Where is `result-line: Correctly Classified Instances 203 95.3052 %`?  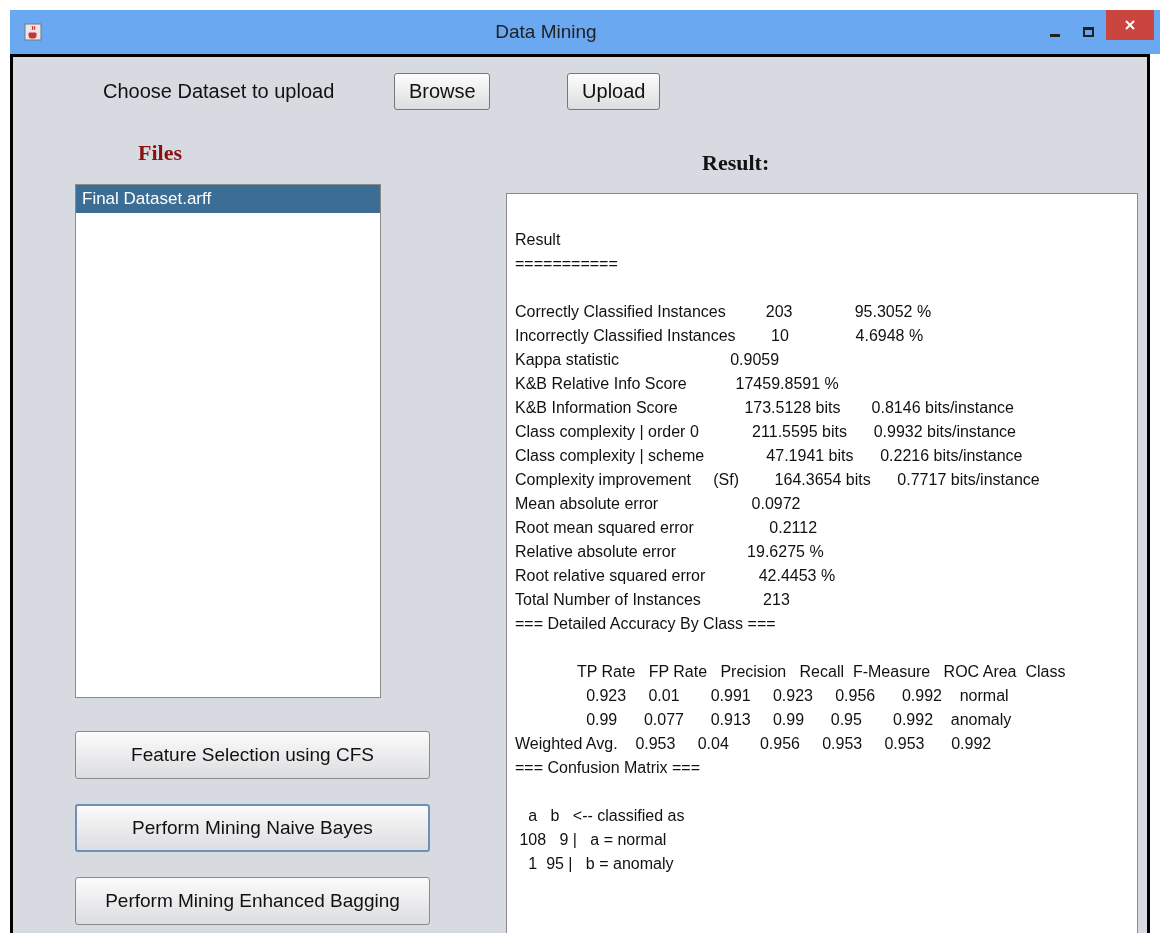
result-line: Correctly Classified Instances 203 95.3052 % is located at coordinates (723, 312).